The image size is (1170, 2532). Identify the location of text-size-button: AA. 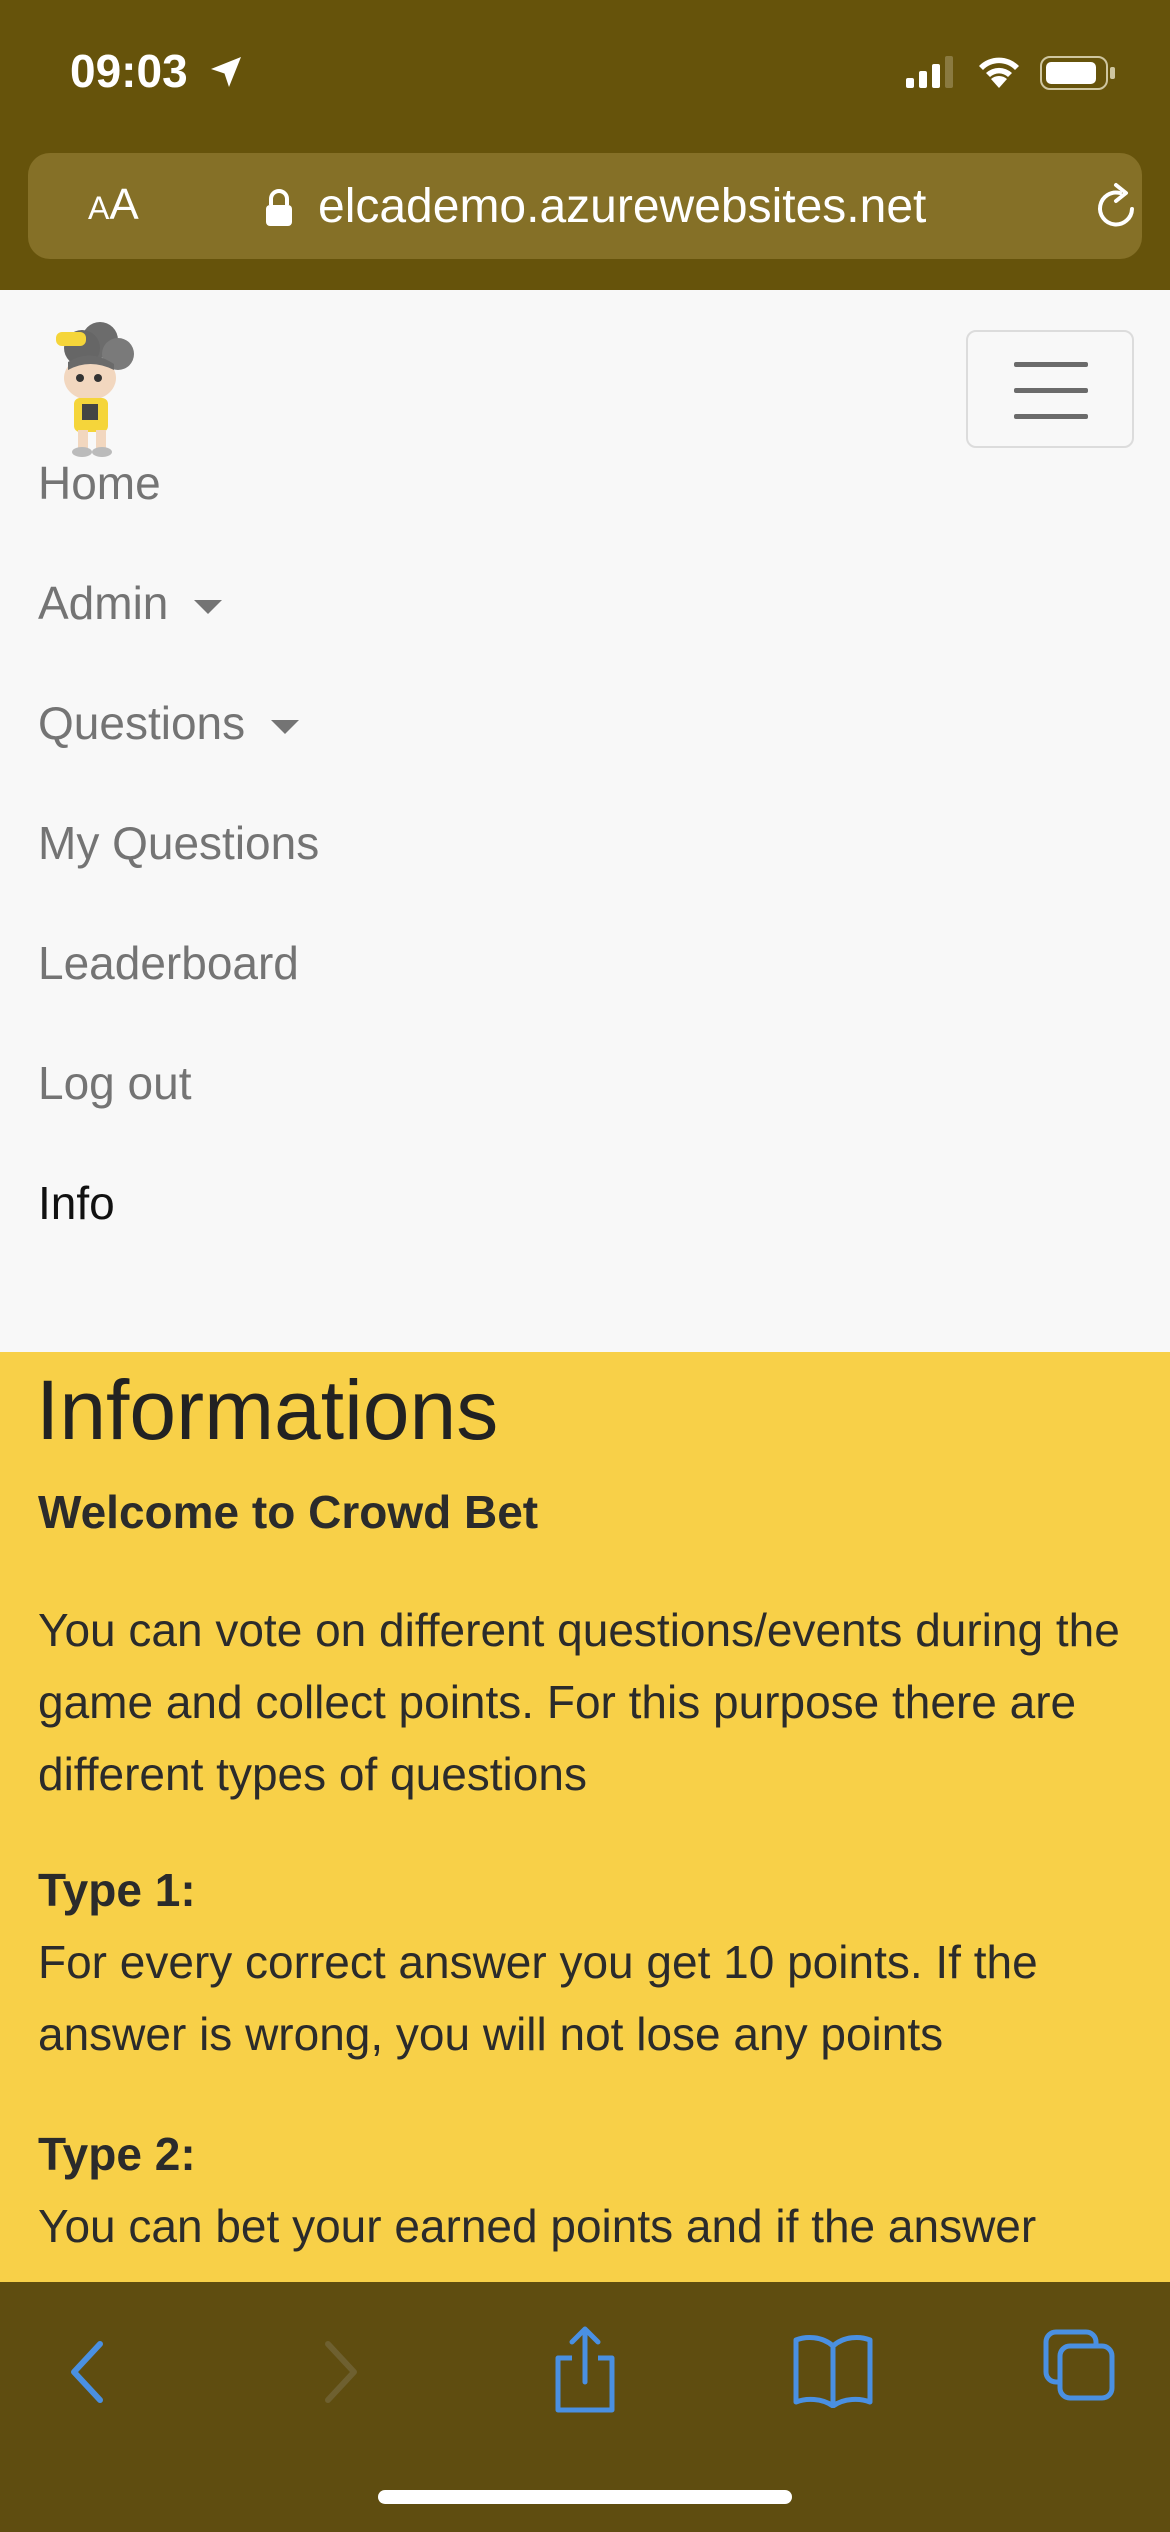
(113, 206).